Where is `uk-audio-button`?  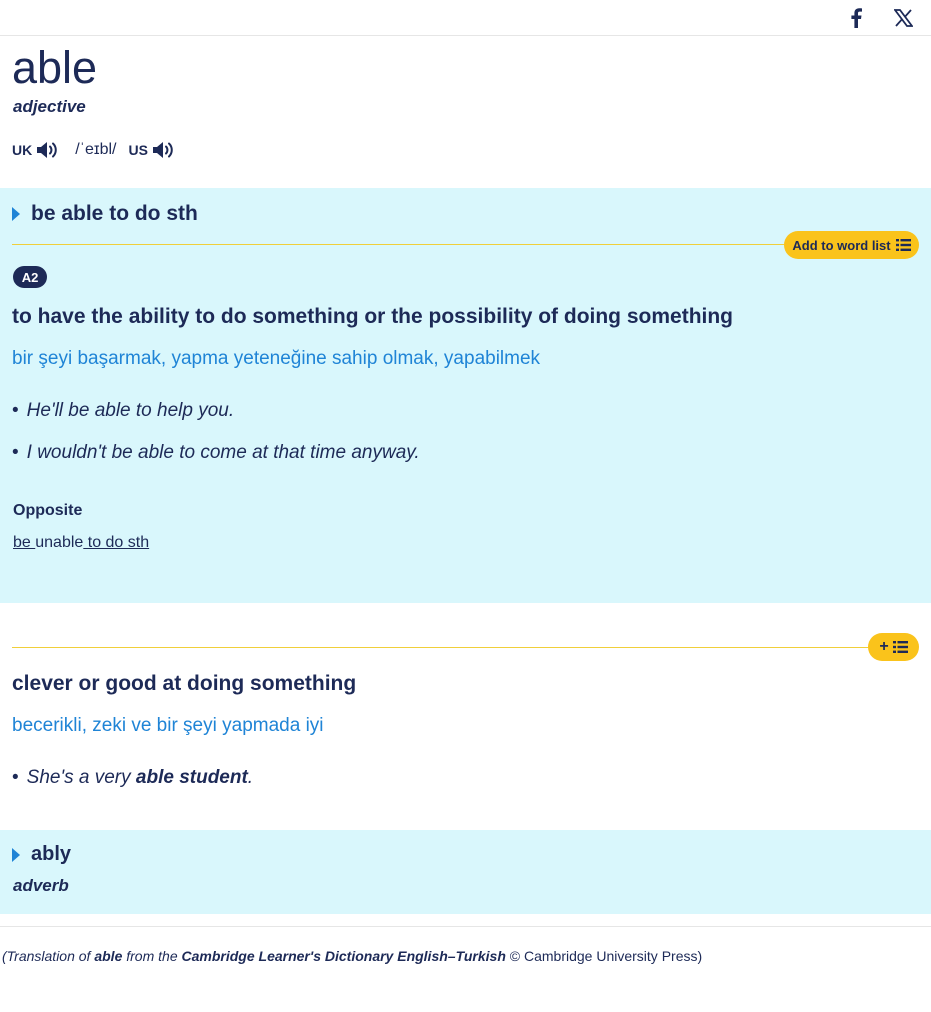
uk-audio-button is located at coordinates (47, 150).